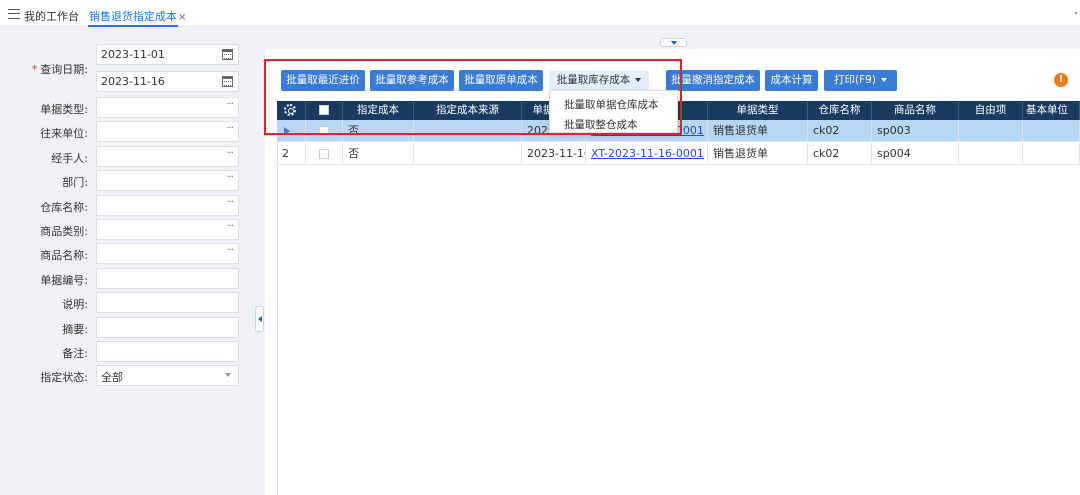 The height and width of the screenshot is (495, 1080). I want to click on filter-label: 备注:, so click(75, 353).